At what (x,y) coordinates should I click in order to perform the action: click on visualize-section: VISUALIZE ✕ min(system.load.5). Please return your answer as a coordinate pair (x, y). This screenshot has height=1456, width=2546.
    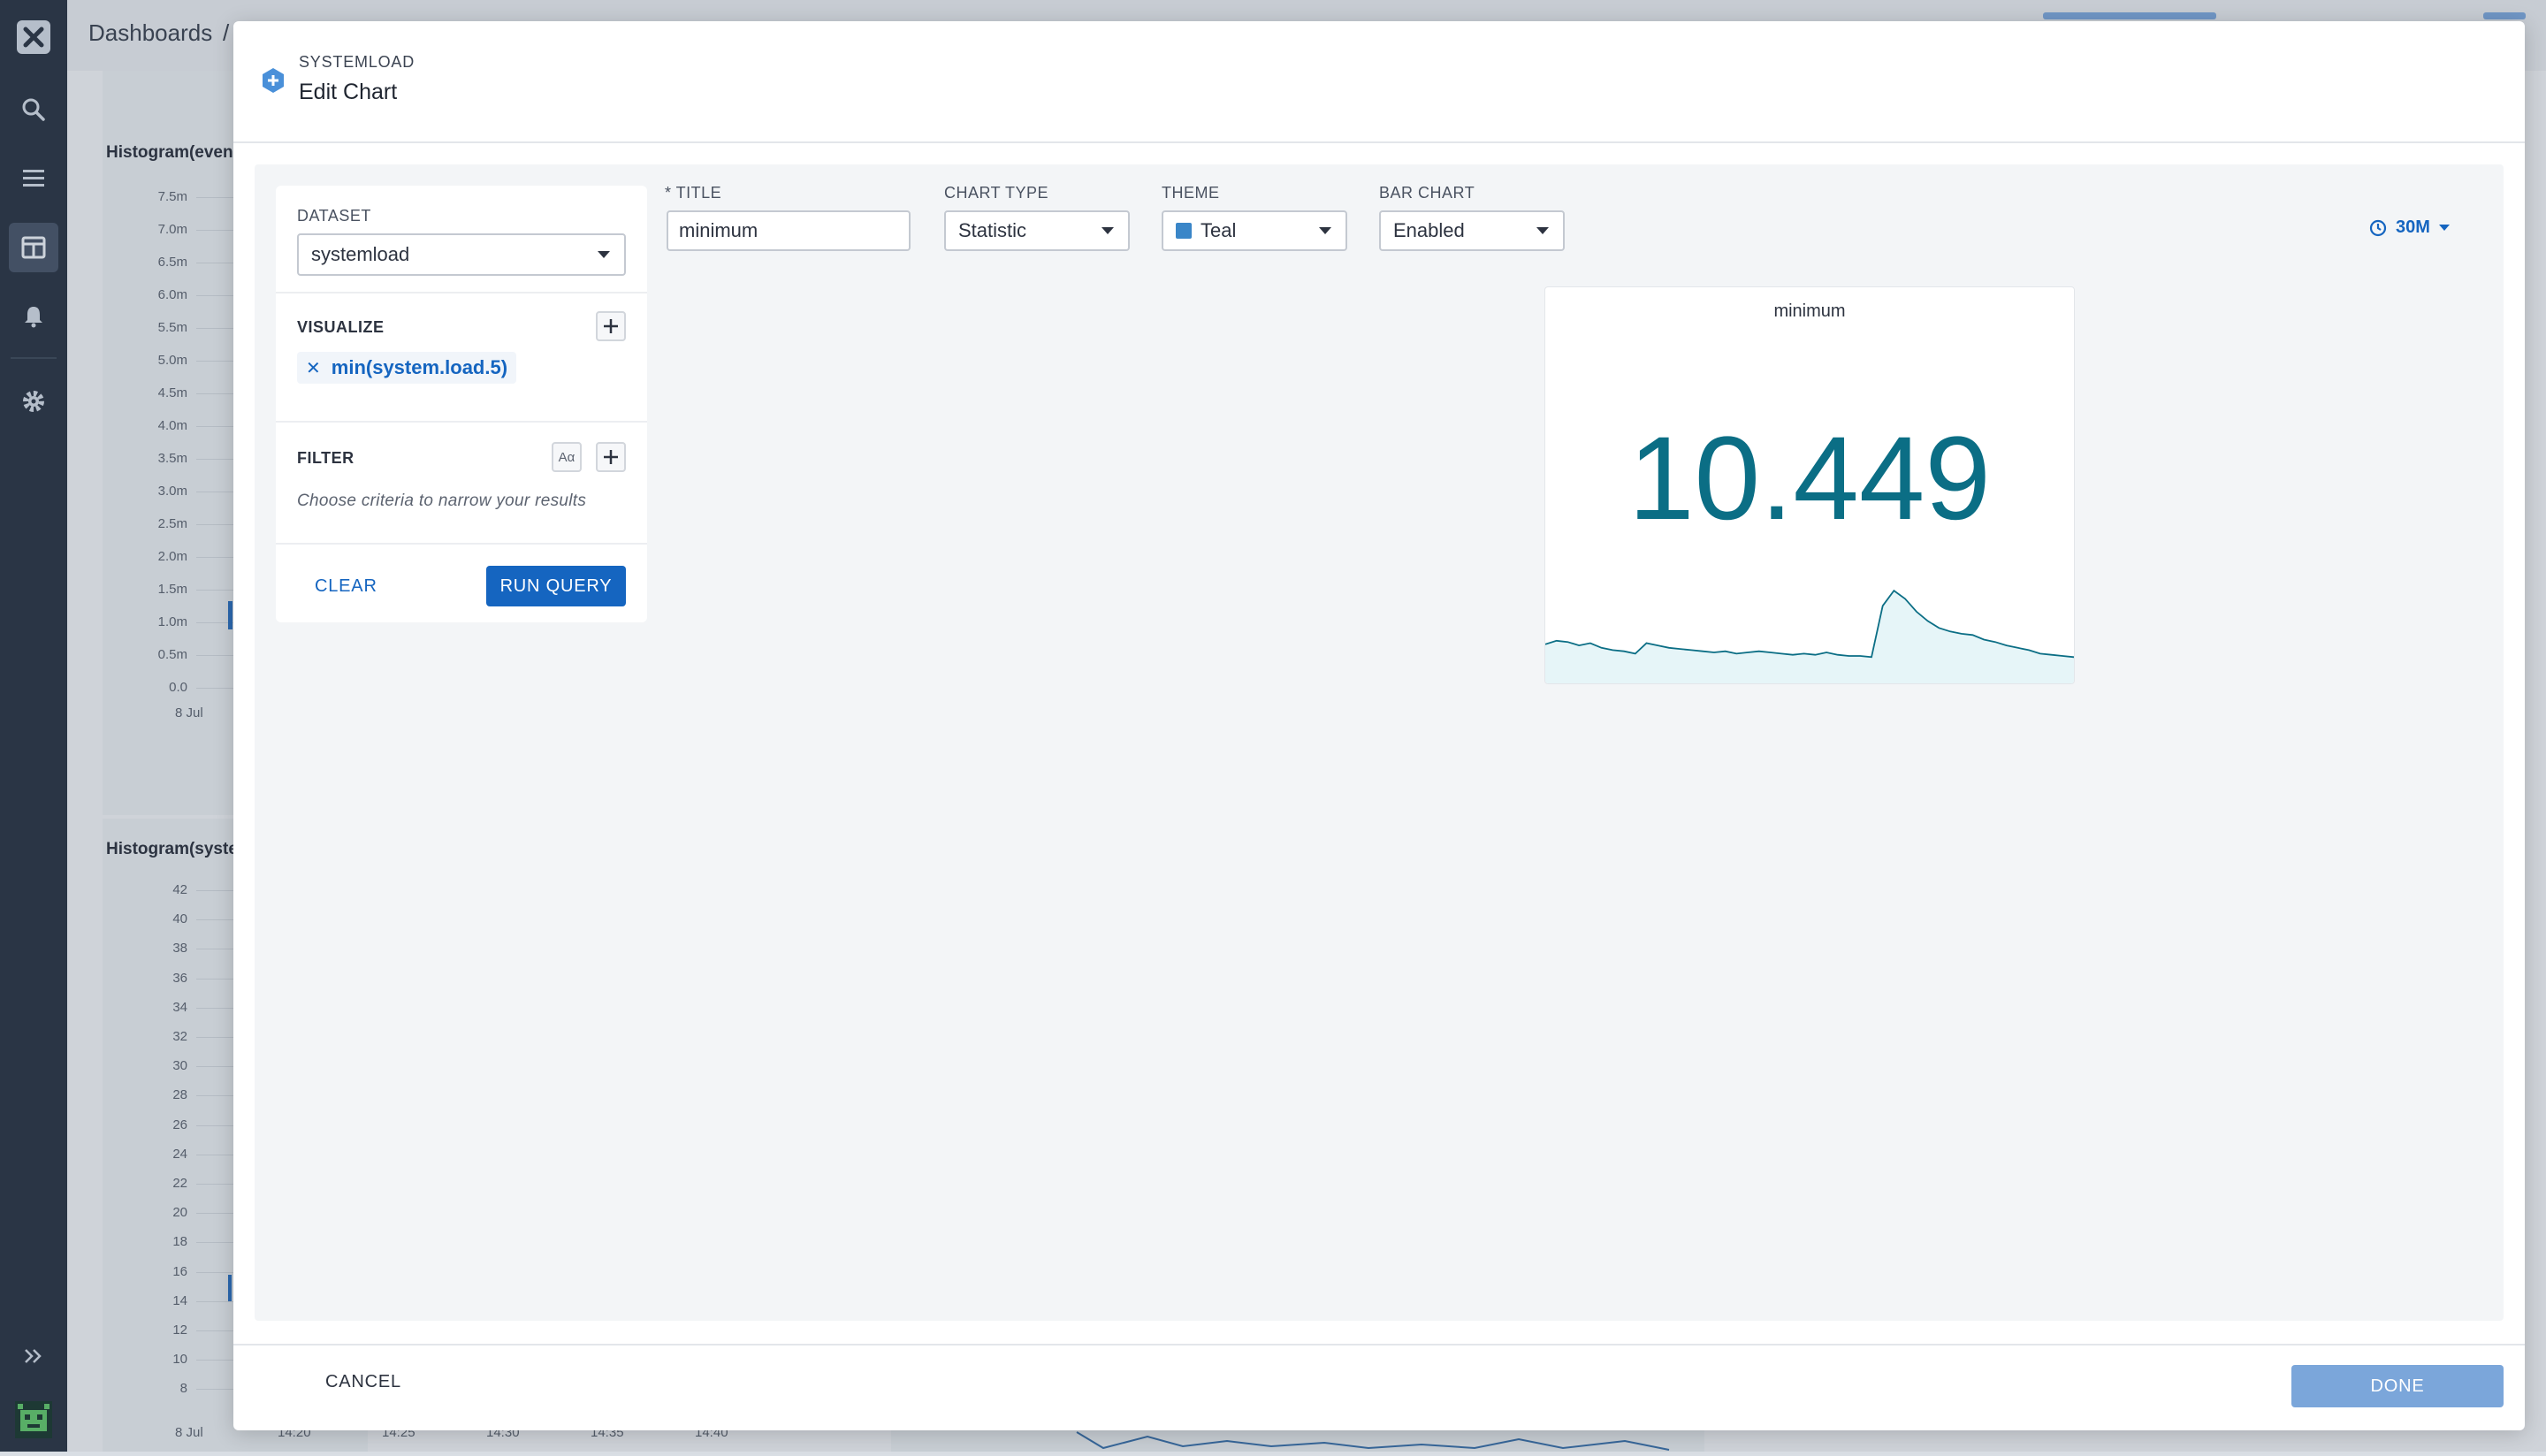
    Looking at the image, I should click on (461, 357).